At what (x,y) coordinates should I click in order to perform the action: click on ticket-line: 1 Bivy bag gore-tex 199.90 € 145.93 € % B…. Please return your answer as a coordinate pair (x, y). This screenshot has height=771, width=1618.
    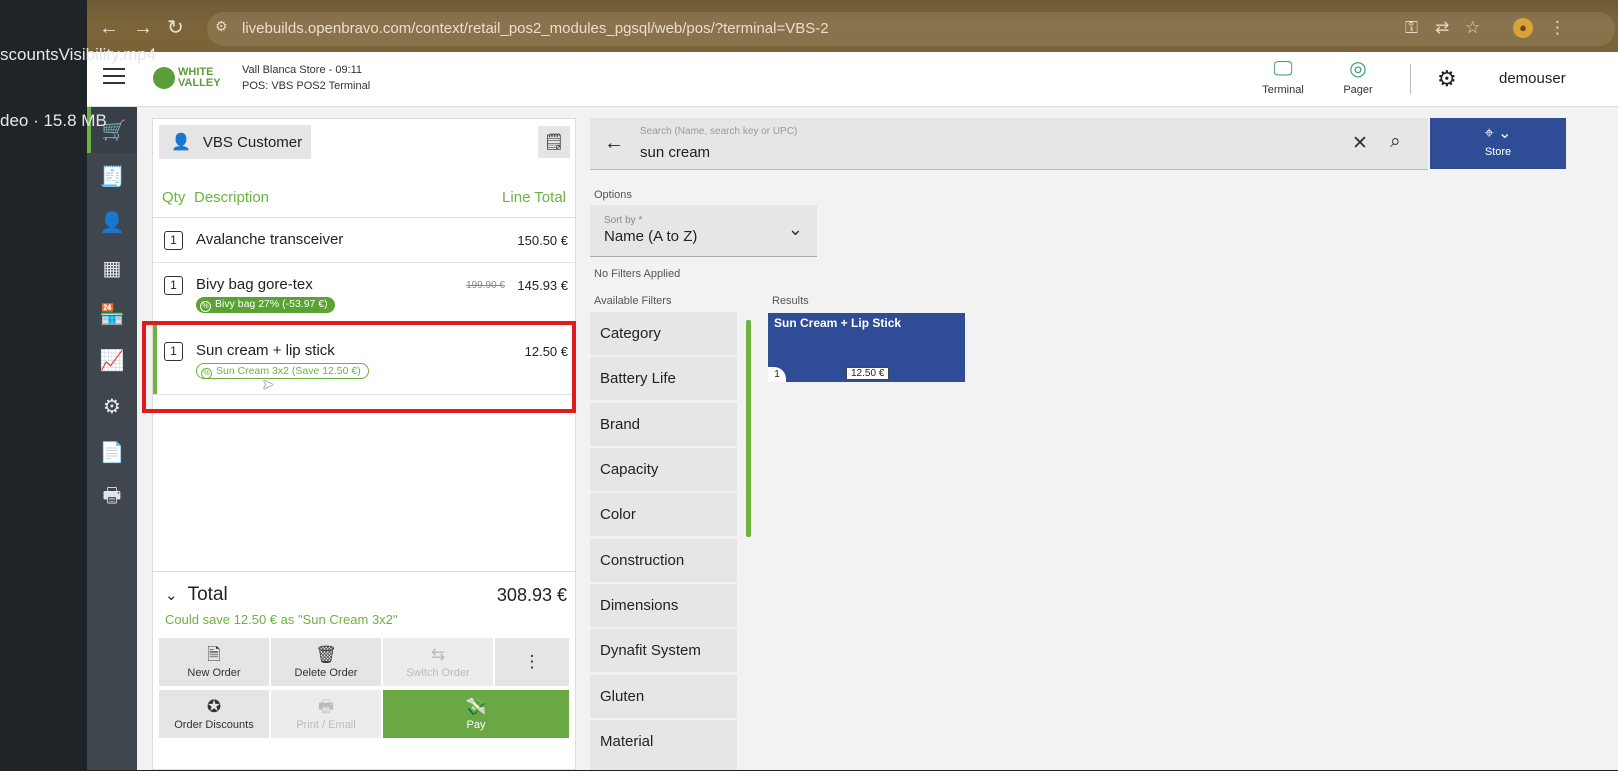
    Looking at the image, I should click on (365, 293).